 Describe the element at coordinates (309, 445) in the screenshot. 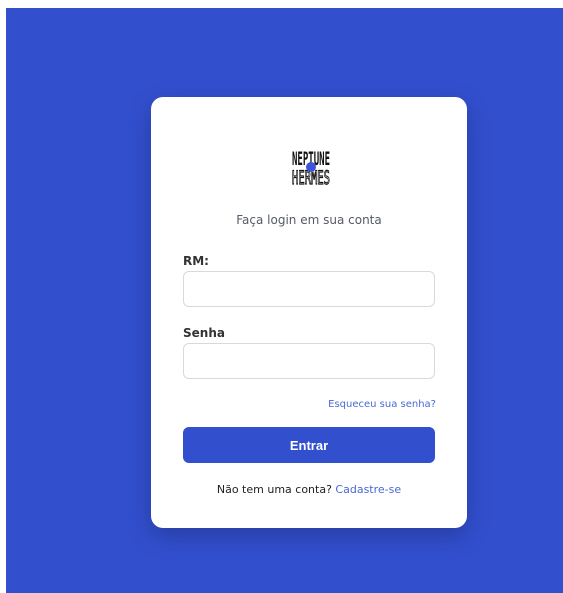

I see `login-button: Entrar` at that location.